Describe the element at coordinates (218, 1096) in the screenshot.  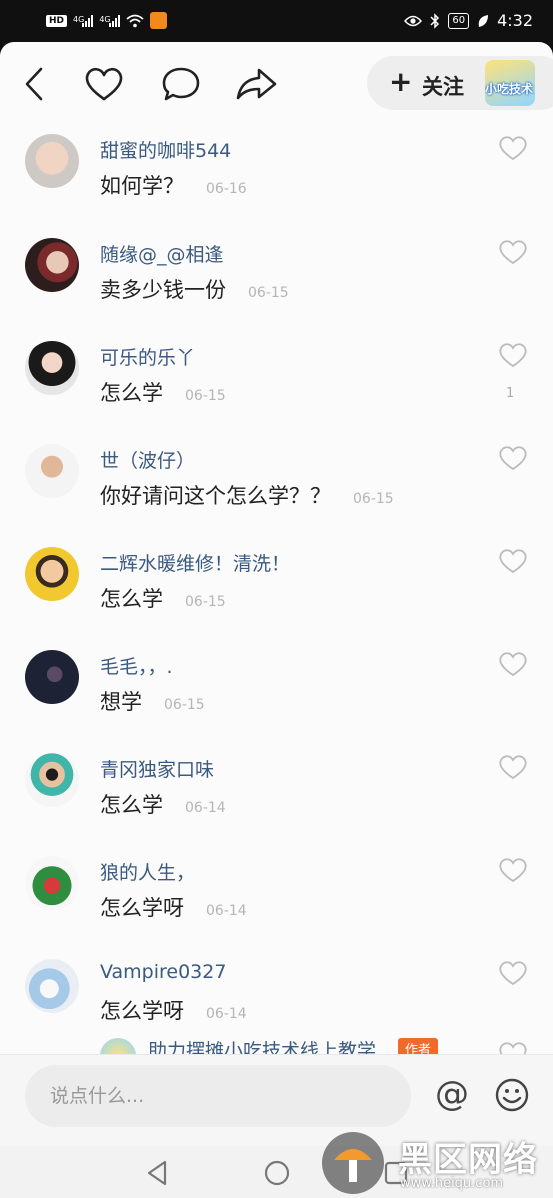
I see `comment-input` at that location.